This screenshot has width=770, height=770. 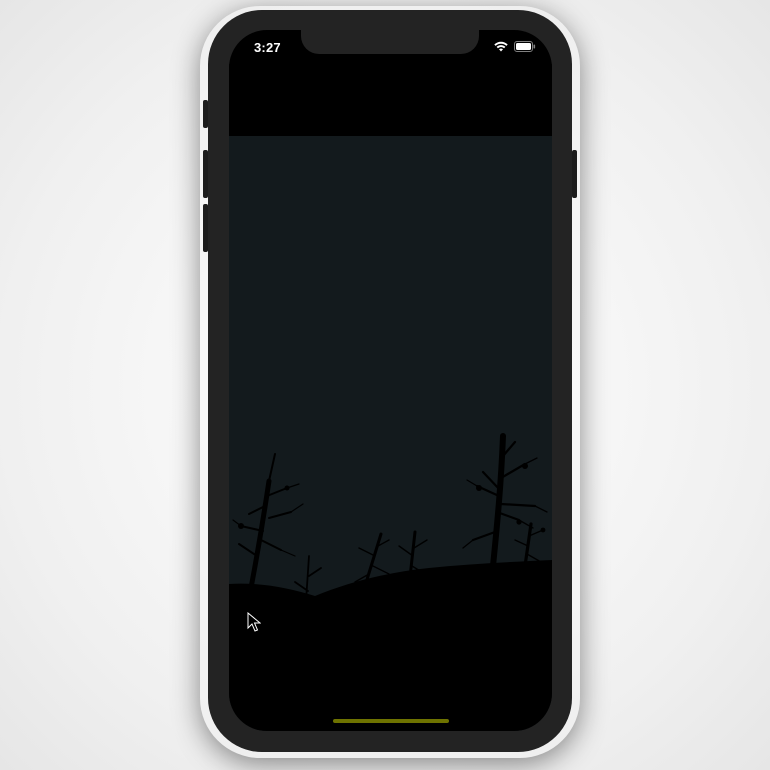 I want to click on battery-icon, so click(x=525, y=46).